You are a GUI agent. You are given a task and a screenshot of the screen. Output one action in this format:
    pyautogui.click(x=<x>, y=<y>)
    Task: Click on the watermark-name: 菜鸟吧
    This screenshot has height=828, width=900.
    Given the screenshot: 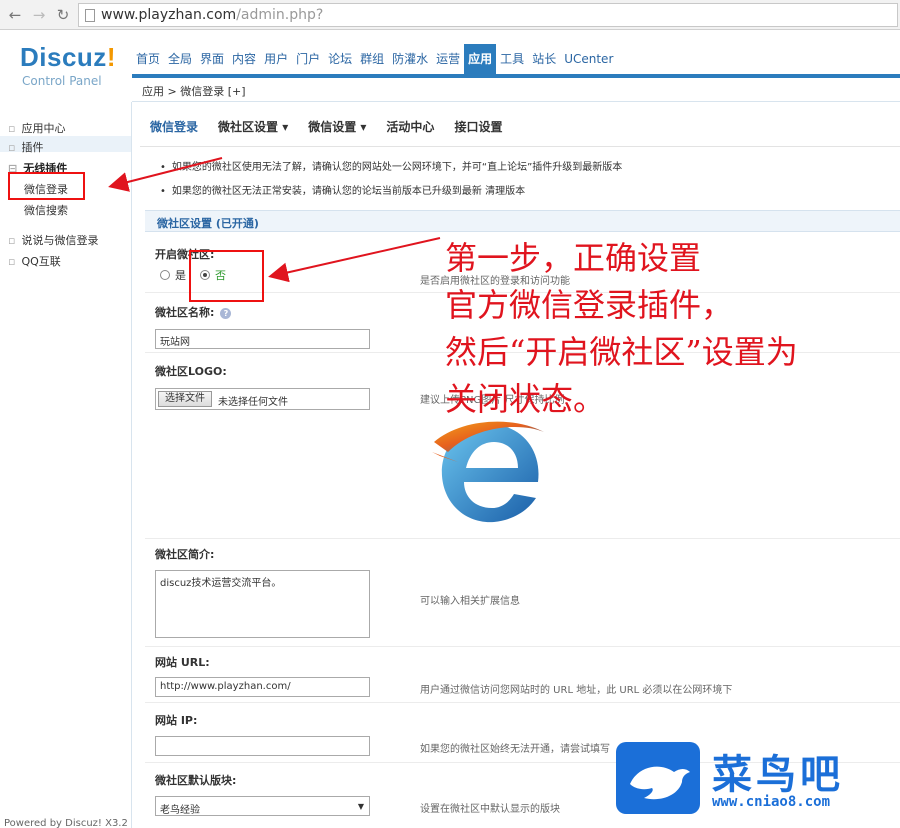 What is the action you would take?
    pyautogui.click(x=778, y=774)
    